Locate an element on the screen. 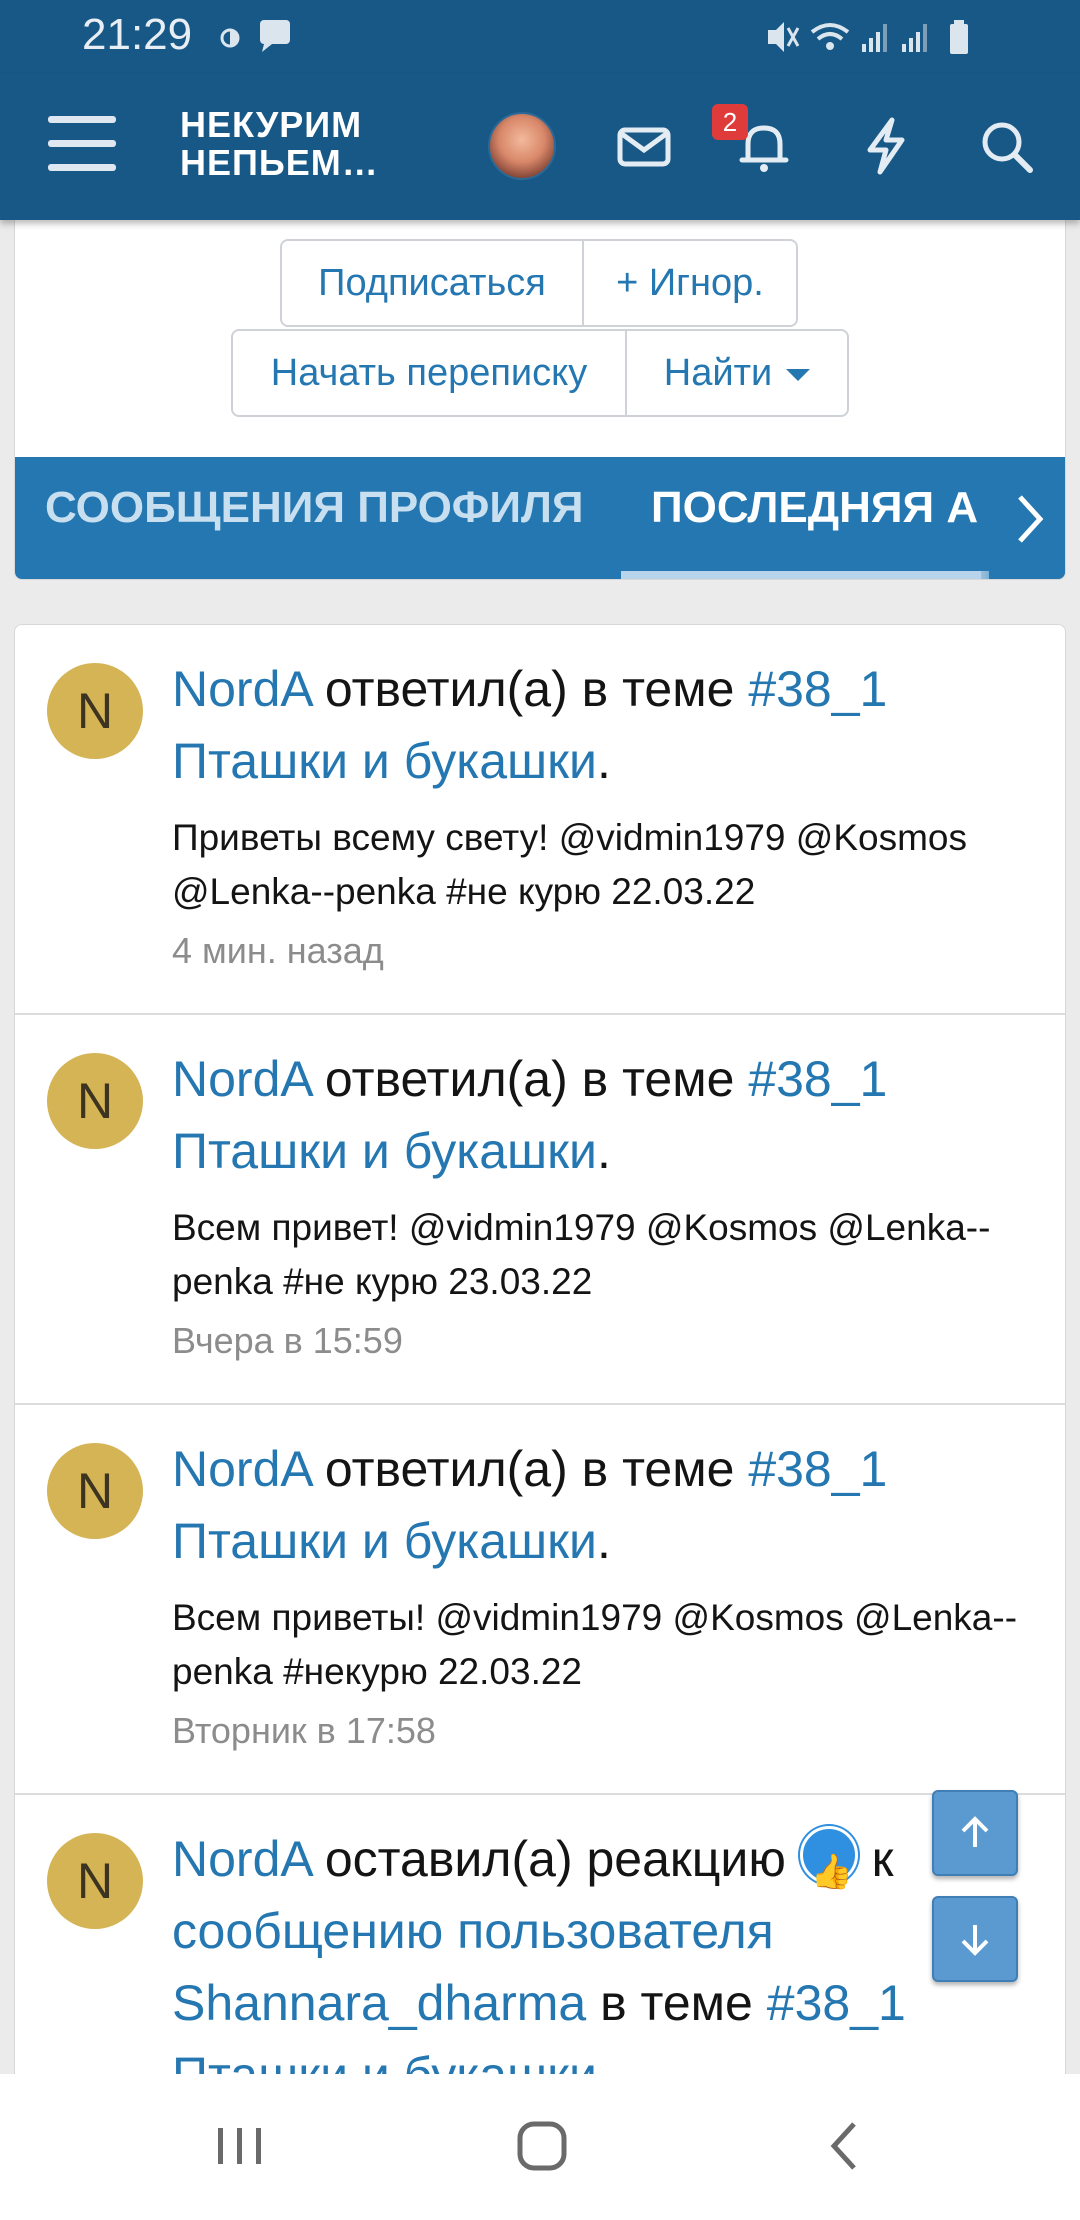 Image resolution: width=1080 pixels, height=2220 pixels. back-icon is located at coordinates (846, 2146).